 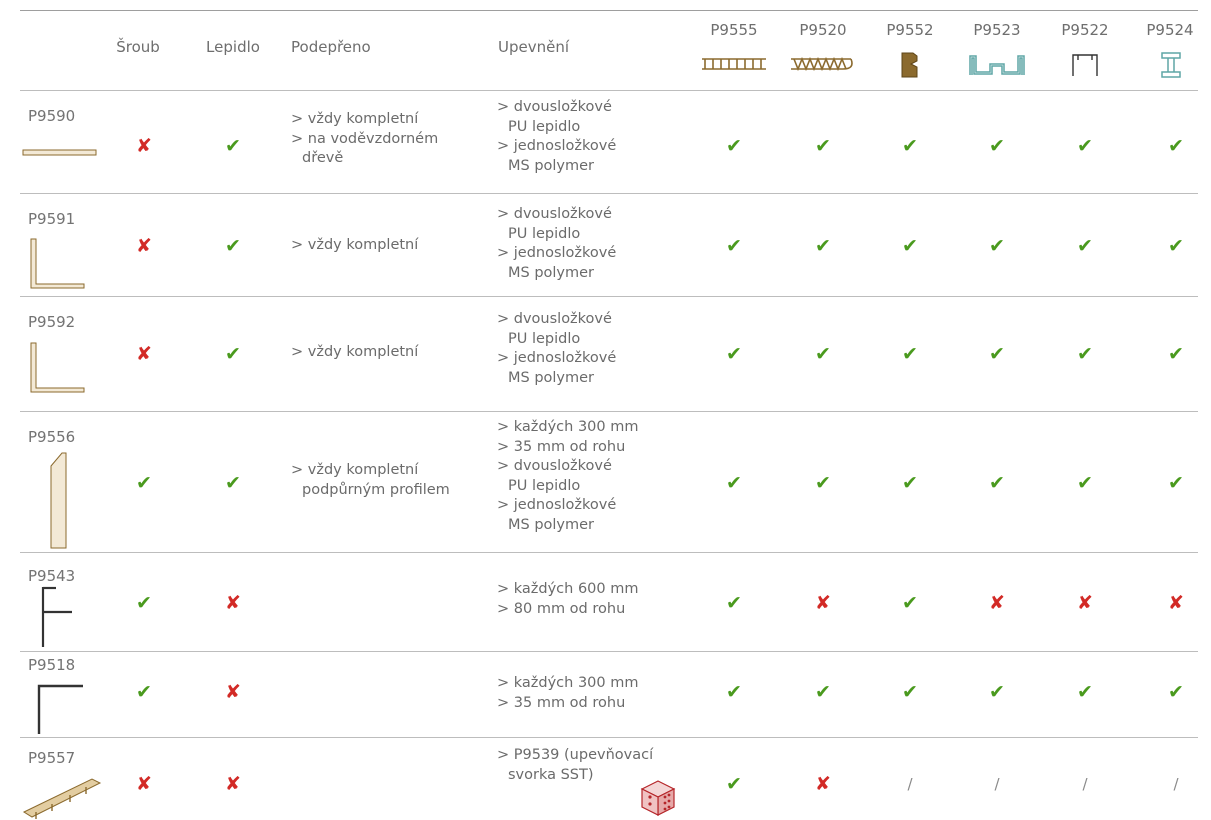 I want to click on upevneni-text: > každých 600 mm > 80 mm od rohu, so click(x=568, y=599).